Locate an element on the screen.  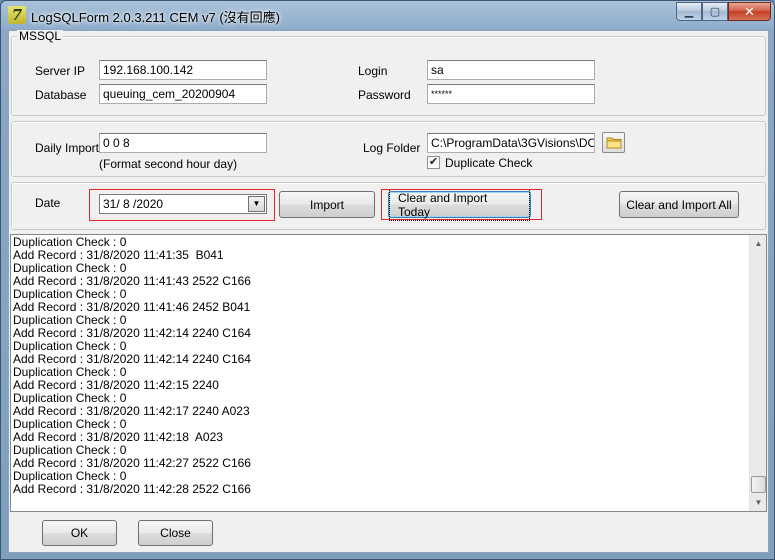
ok-button: OK is located at coordinates (79, 533).